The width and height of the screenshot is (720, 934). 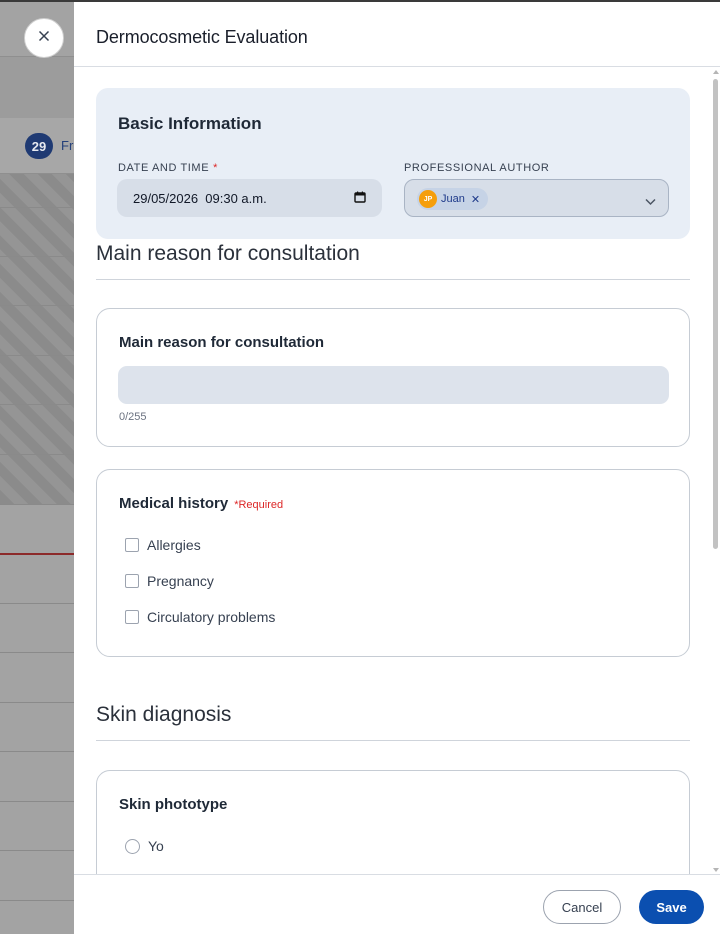 What do you see at coordinates (360, 198) in the screenshot?
I see `calendar-icon` at bounding box center [360, 198].